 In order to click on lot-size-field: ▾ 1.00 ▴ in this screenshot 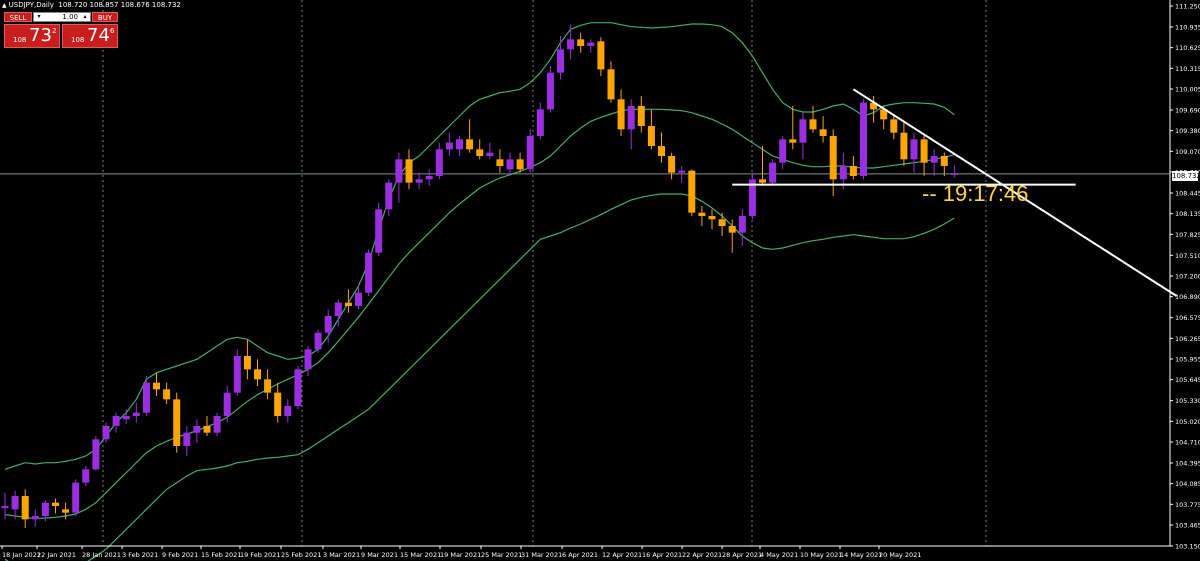, I will do `click(62, 17)`.